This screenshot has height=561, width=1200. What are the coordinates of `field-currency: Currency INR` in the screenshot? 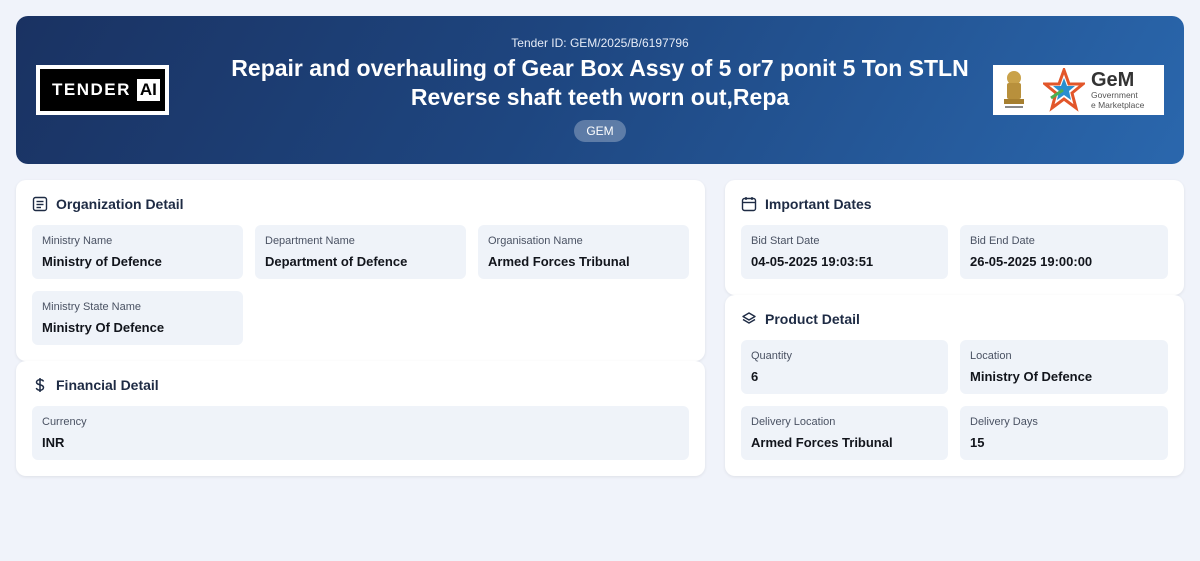 It's located at (360, 433).